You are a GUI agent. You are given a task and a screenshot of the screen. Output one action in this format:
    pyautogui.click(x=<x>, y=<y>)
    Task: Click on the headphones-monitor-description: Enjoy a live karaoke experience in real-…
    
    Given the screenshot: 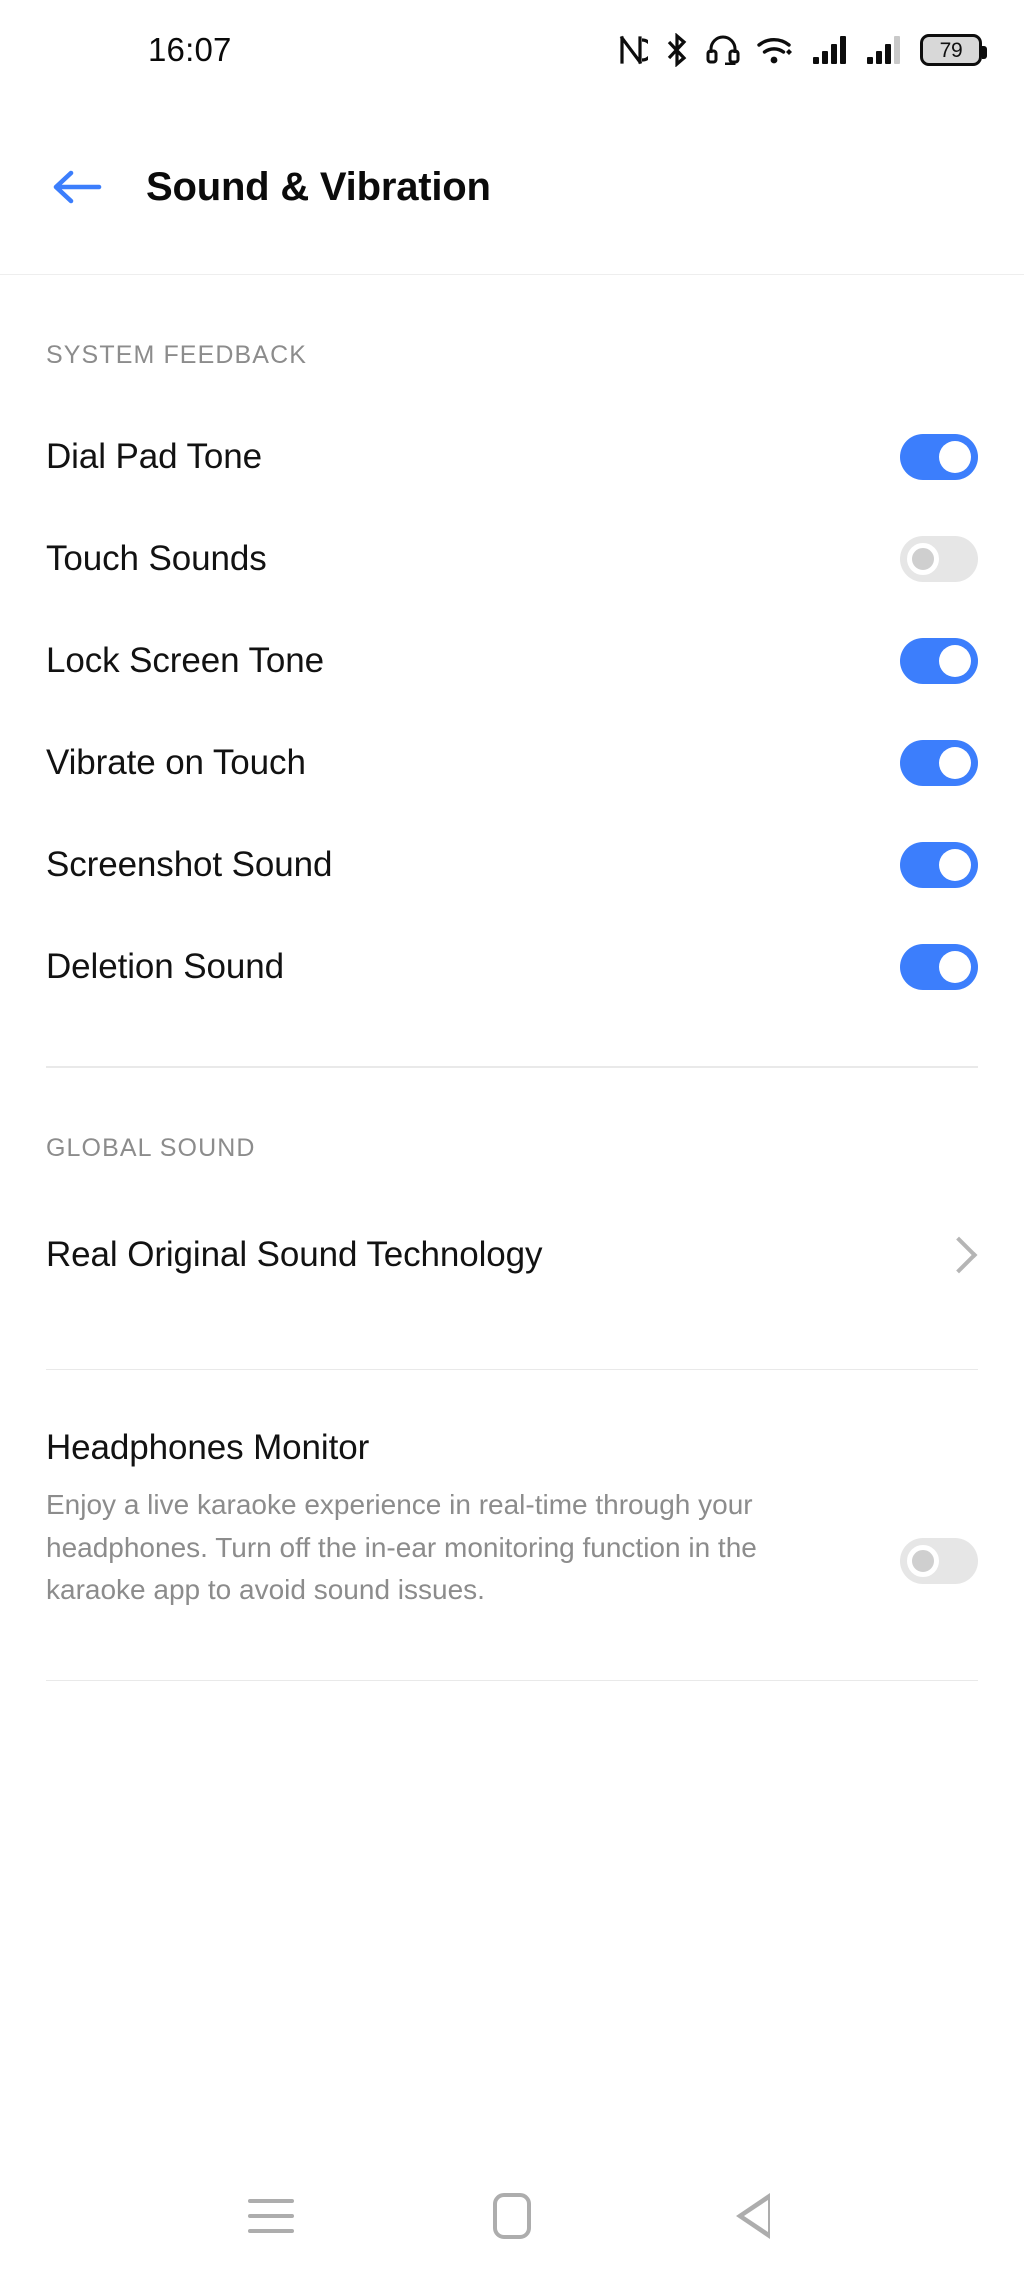 What is the action you would take?
    pyautogui.click(x=401, y=1547)
    